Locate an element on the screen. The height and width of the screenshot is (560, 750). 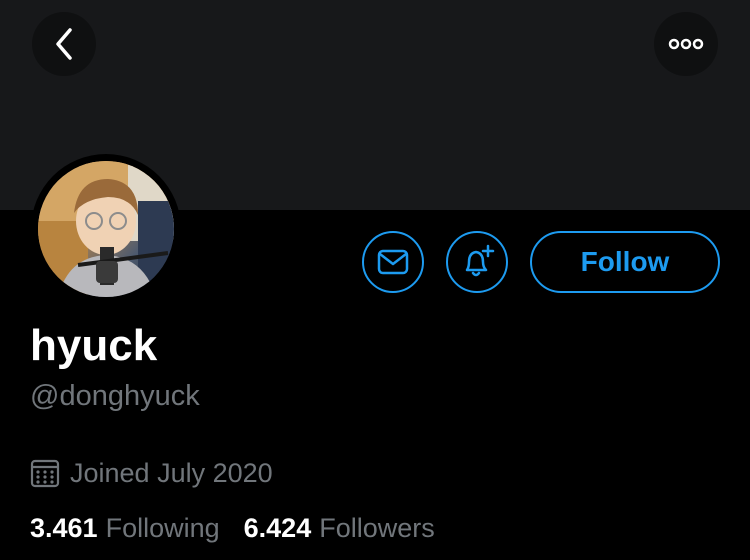
avatar-image is located at coordinates (106, 229).